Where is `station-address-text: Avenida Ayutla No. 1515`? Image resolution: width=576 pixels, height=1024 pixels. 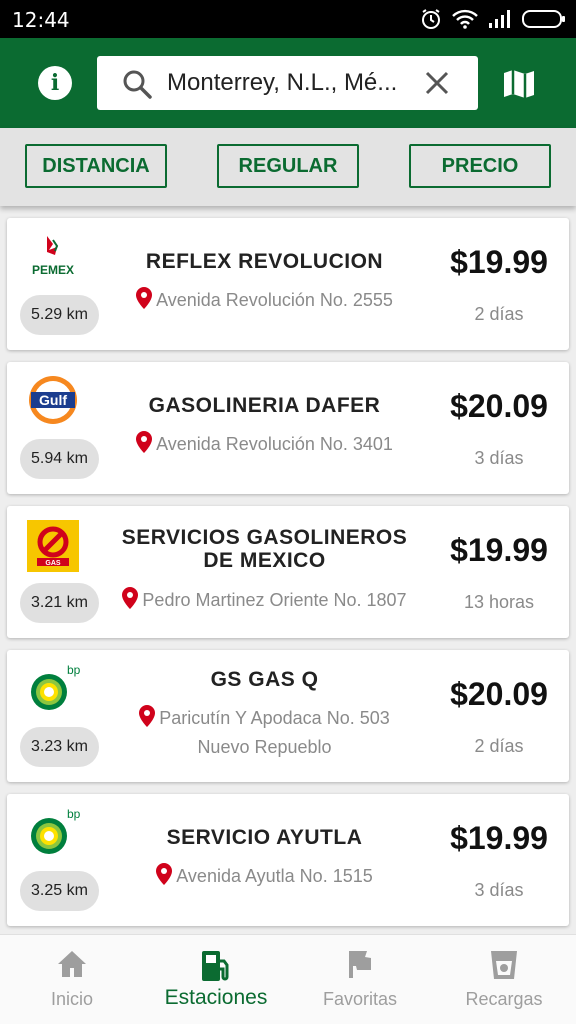 station-address-text: Avenida Ayutla No. 1515 is located at coordinates (274, 876).